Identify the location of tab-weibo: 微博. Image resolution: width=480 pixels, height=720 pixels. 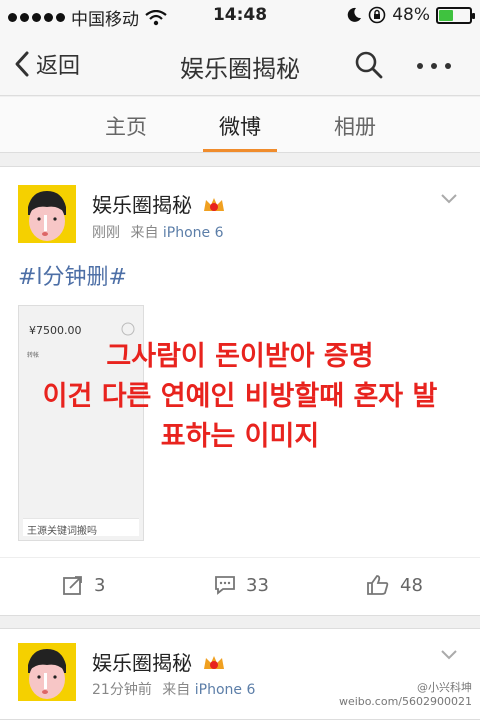
(240, 126).